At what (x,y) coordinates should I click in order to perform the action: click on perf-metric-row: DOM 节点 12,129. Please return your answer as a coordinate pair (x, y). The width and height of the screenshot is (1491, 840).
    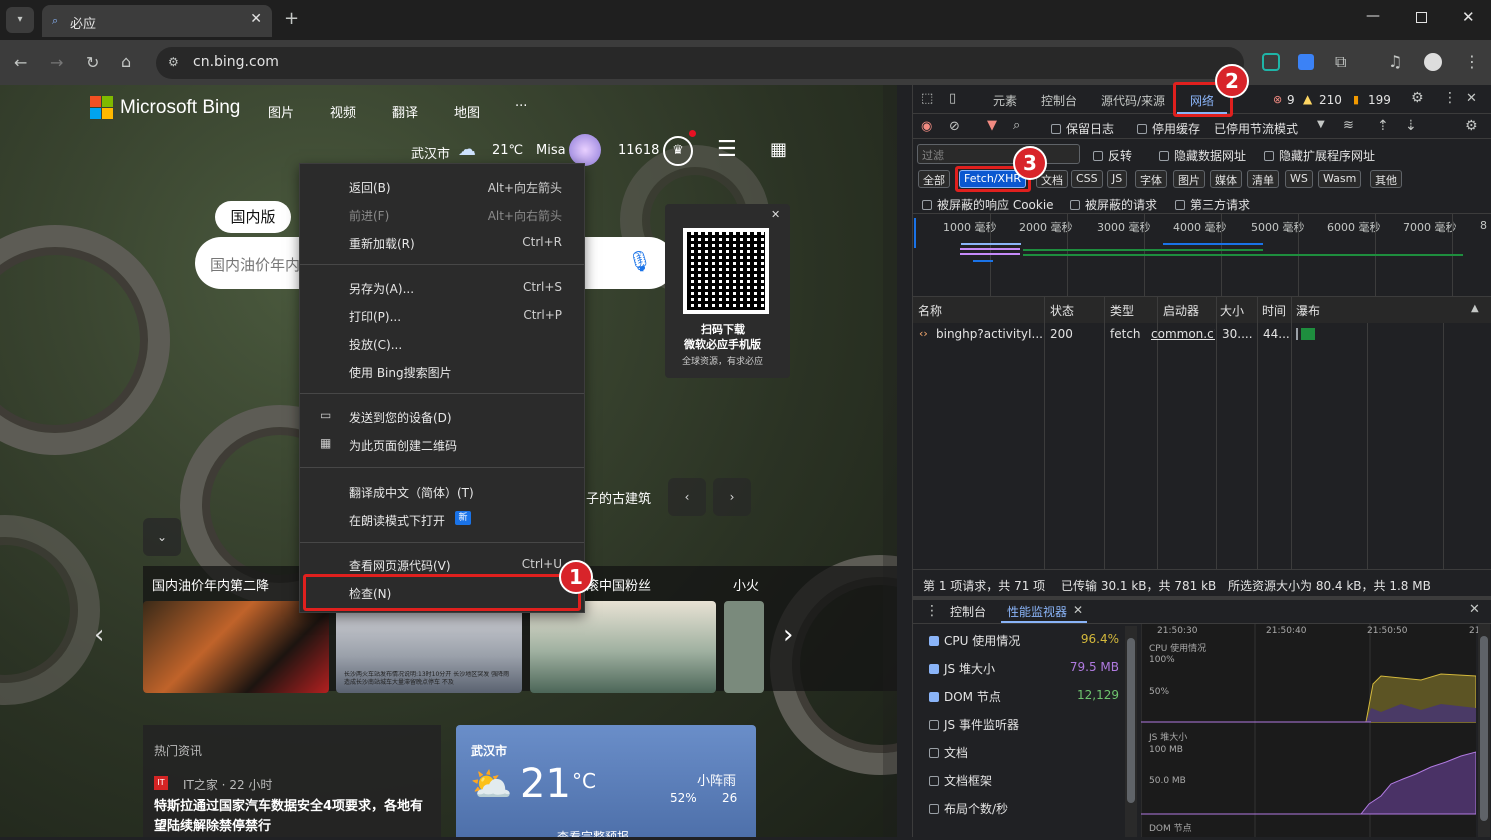
    Looking at the image, I should click on (1024, 697).